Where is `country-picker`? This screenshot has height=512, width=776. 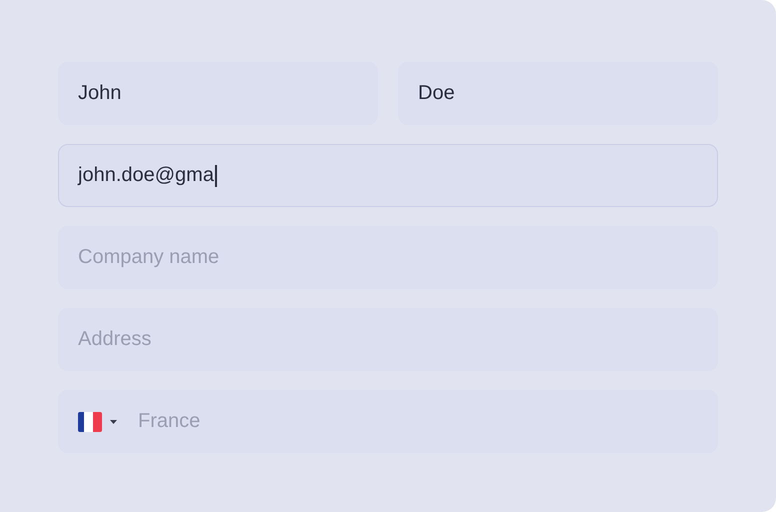
country-picker is located at coordinates (97, 422).